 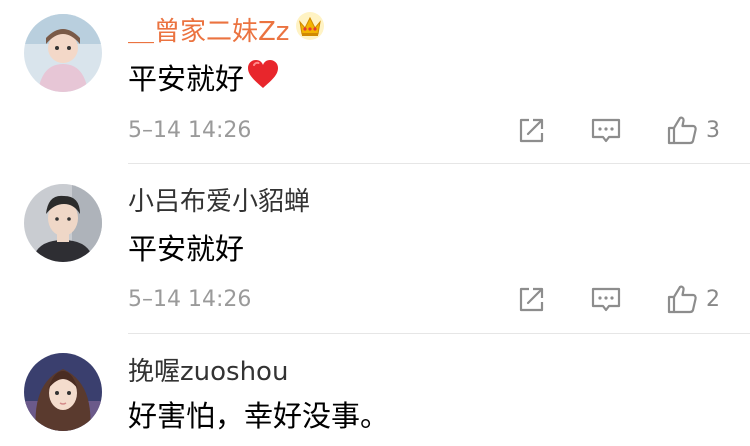 I want to click on like-count: 2, so click(x=713, y=299).